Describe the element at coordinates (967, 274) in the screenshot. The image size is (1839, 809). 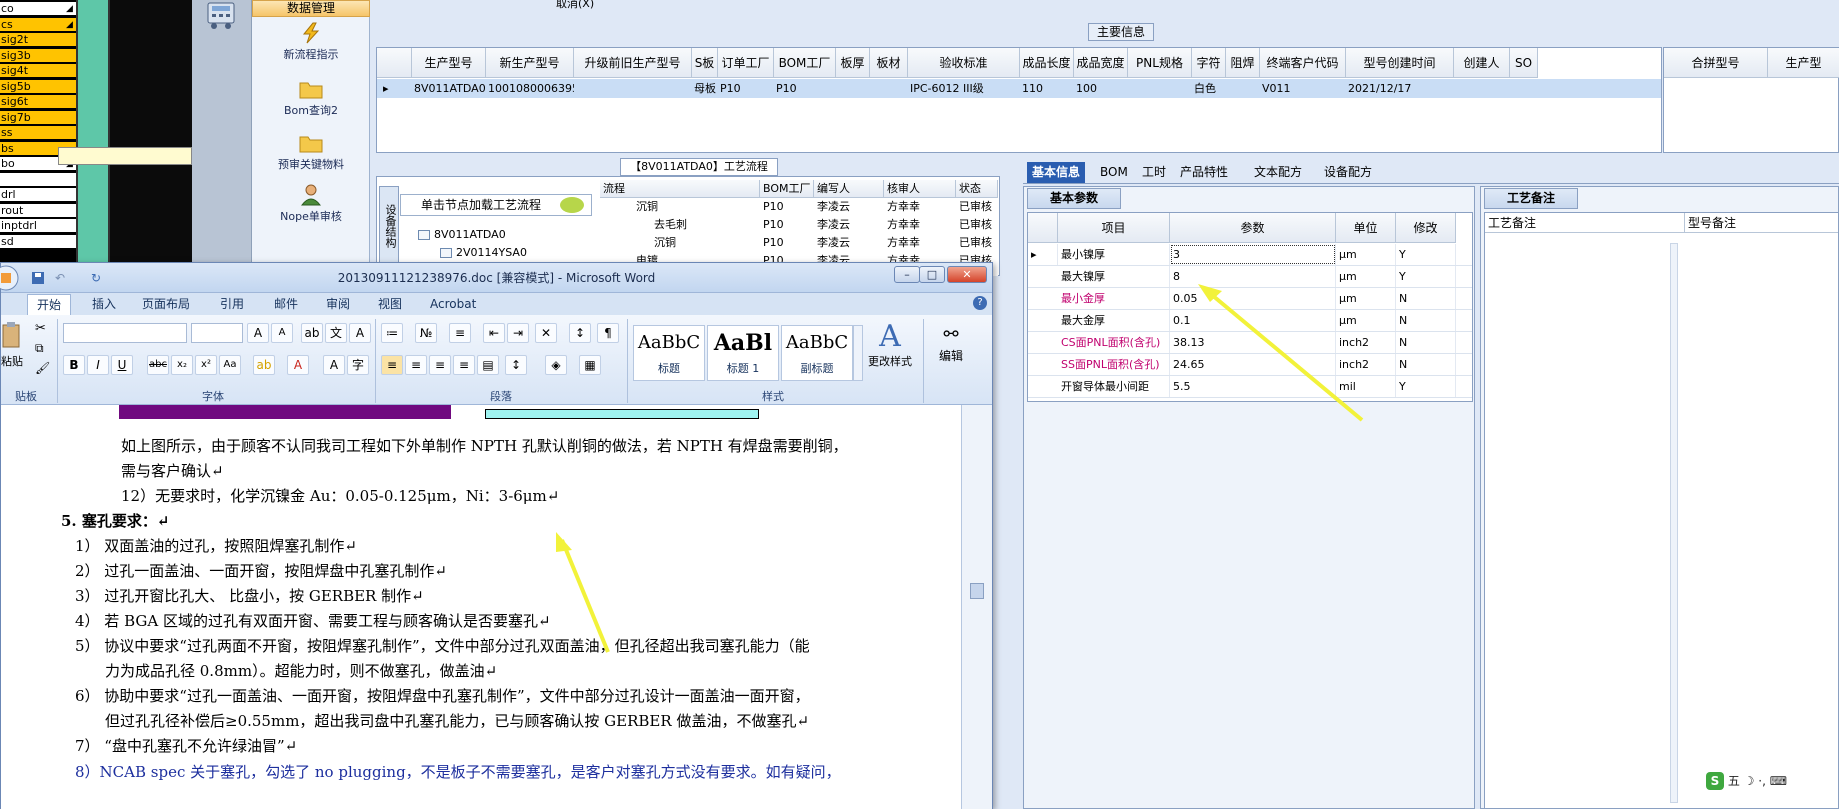
I see `close-button: ✕` at that location.